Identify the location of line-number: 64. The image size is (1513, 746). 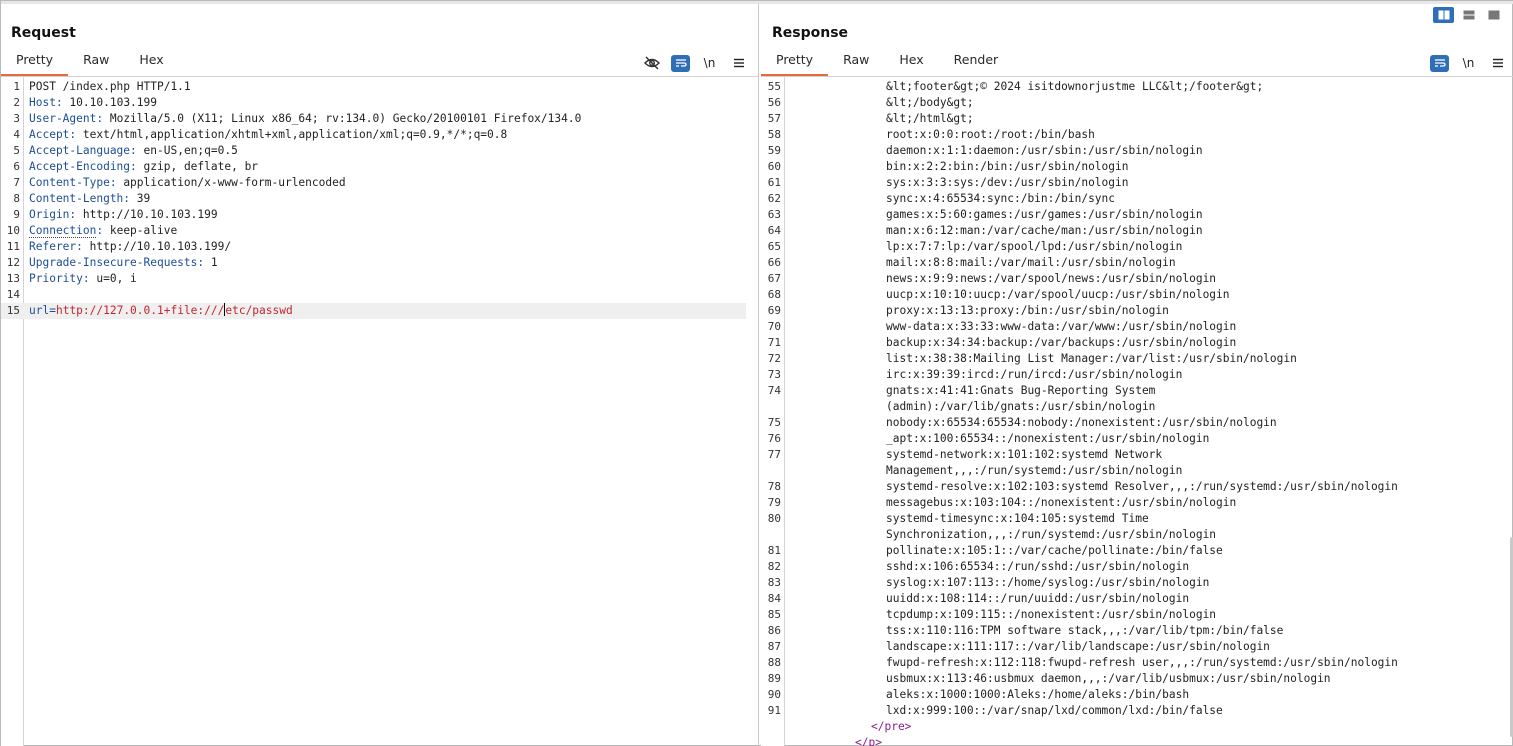
(774, 230).